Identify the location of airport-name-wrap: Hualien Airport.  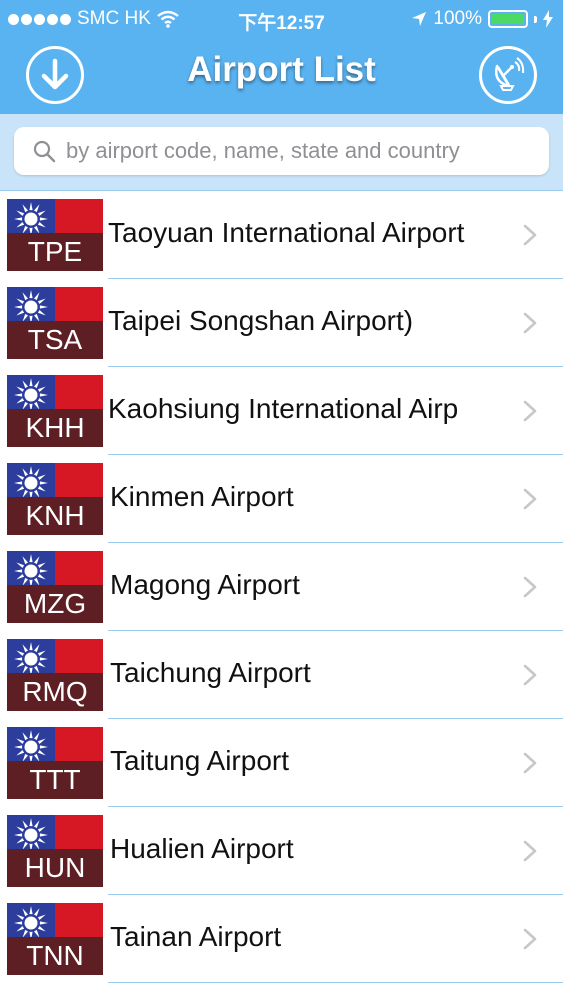
(303, 851).